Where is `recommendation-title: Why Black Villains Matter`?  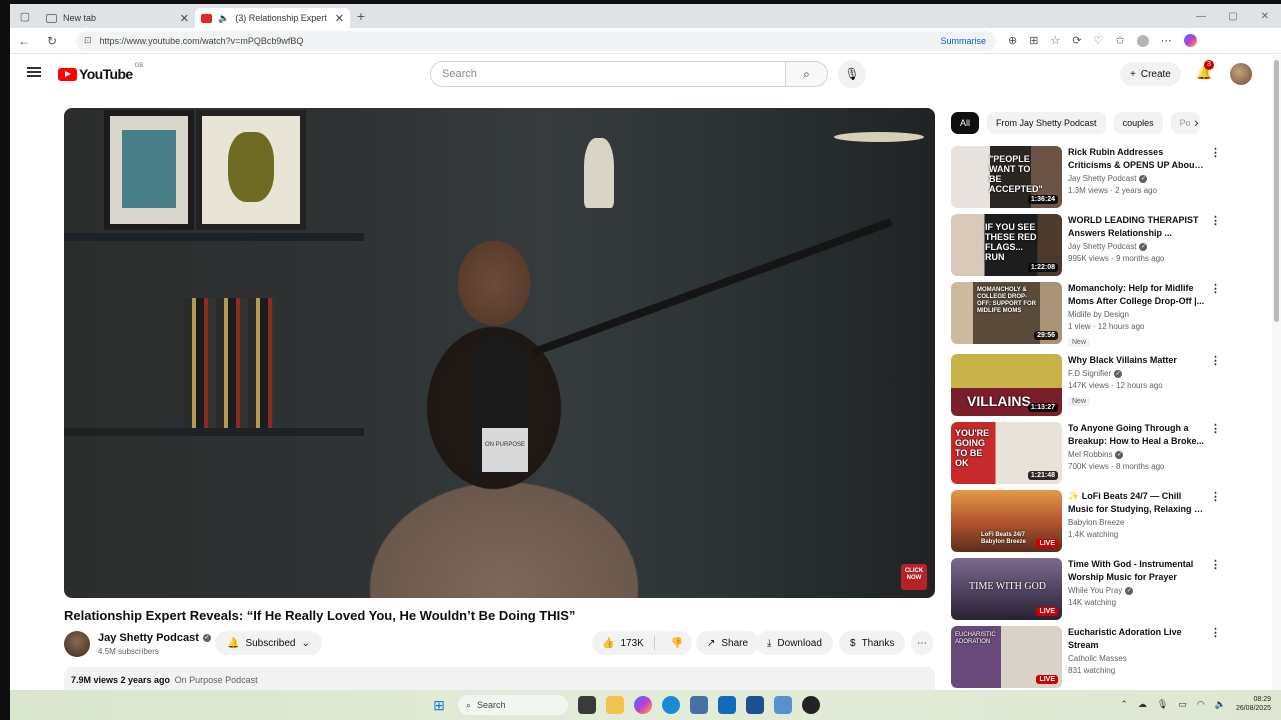
recommendation-title: Why Black Villains Matter is located at coordinates (1137, 360).